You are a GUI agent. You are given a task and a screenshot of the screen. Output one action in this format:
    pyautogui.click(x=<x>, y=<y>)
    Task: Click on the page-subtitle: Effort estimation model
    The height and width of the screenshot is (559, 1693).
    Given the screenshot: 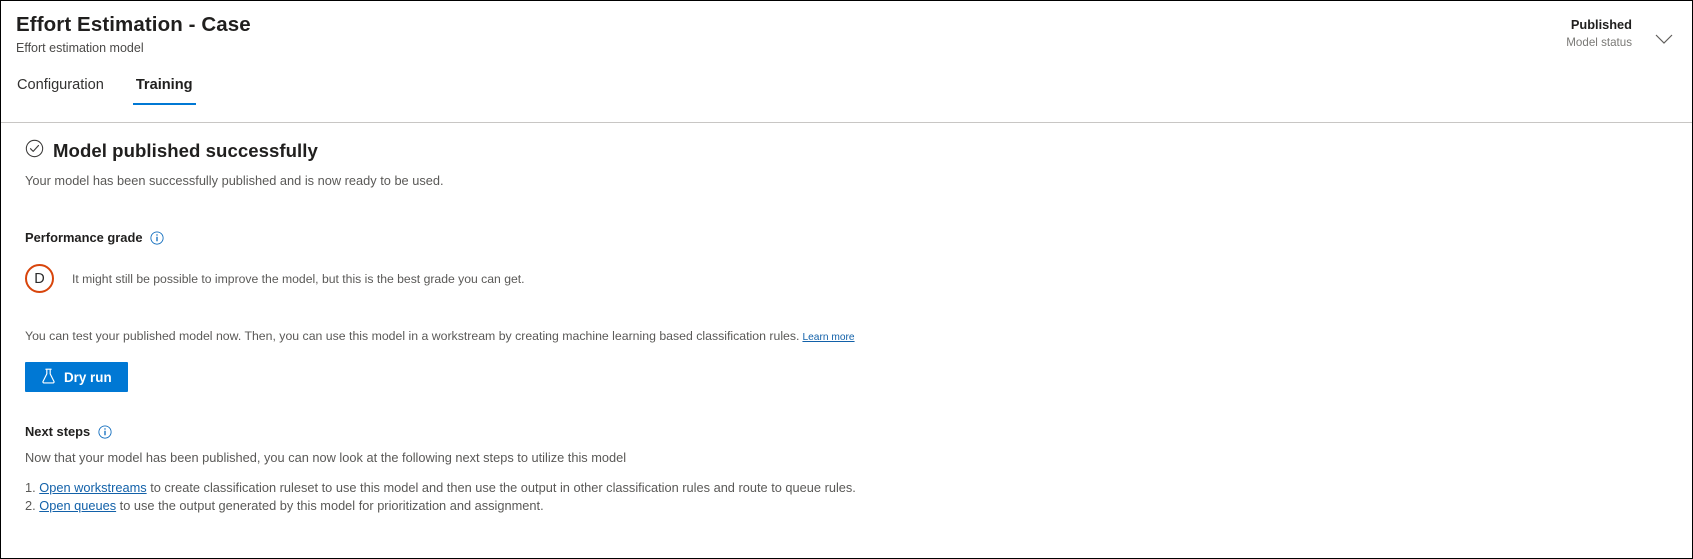 What is the action you would take?
    pyautogui.click(x=80, y=48)
    